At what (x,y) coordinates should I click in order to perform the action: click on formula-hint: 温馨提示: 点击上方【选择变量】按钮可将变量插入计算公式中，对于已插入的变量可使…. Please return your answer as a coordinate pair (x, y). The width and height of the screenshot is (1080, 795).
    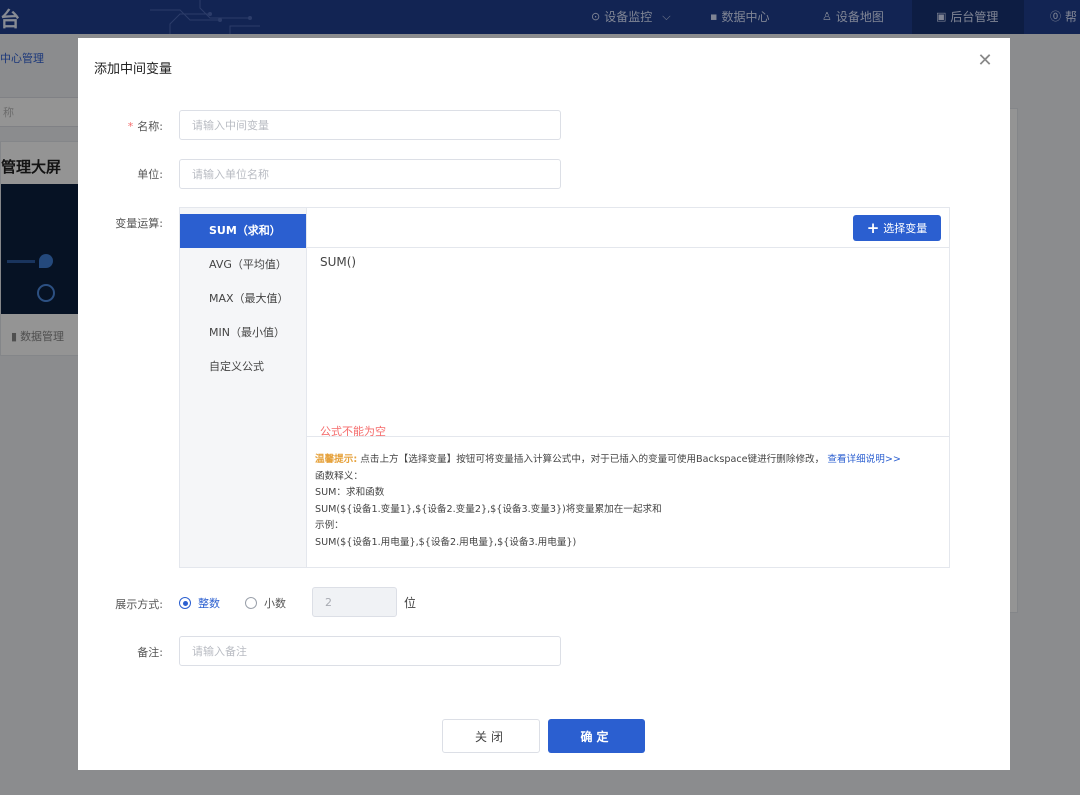
    Looking at the image, I should click on (628, 501).